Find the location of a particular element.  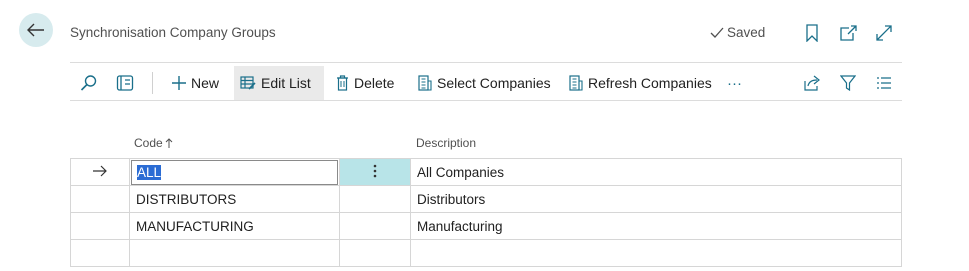

table-row: ALL All Companies is located at coordinates (486, 172).